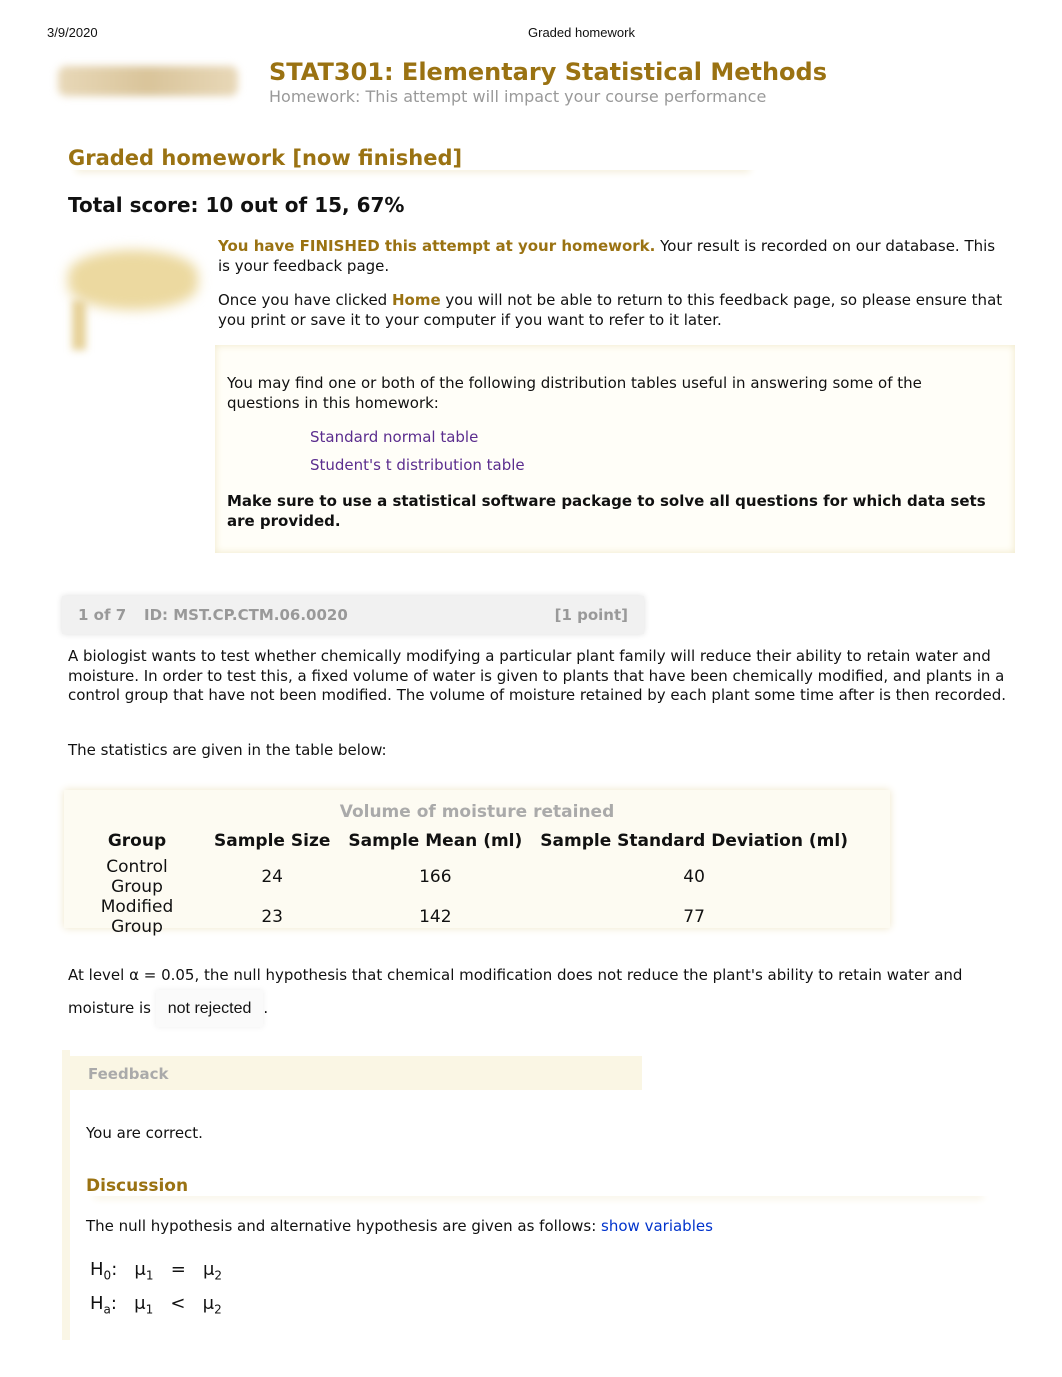 The height and width of the screenshot is (1377, 1062). What do you see at coordinates (394, 437) in the screenshot?
I see `standard-normal-table-link: Standard normal table` at bounding box center [394, 437].